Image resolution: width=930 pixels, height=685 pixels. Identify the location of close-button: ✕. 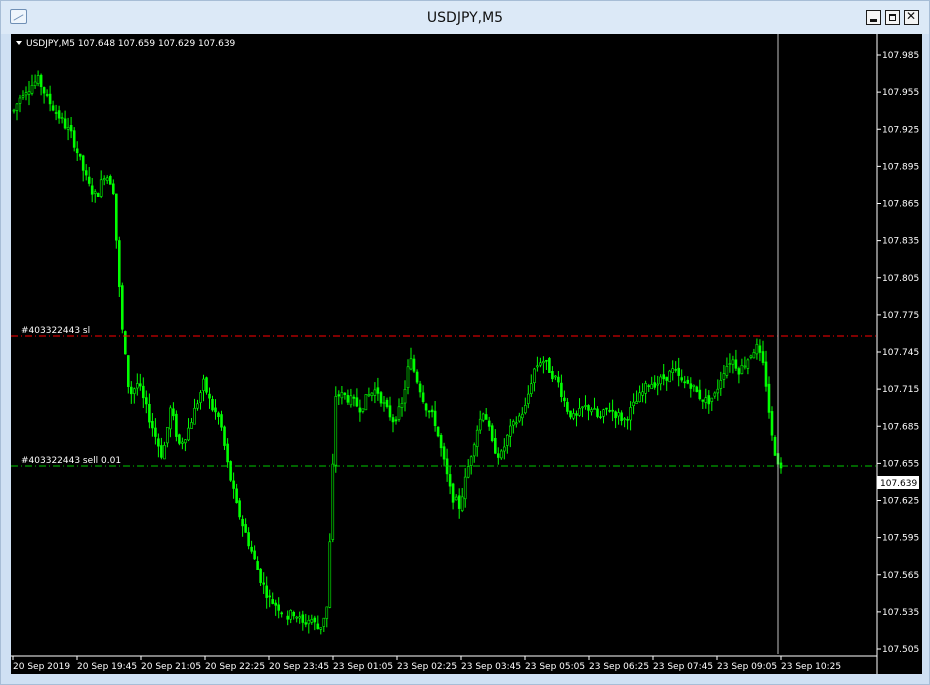
(911, 17).